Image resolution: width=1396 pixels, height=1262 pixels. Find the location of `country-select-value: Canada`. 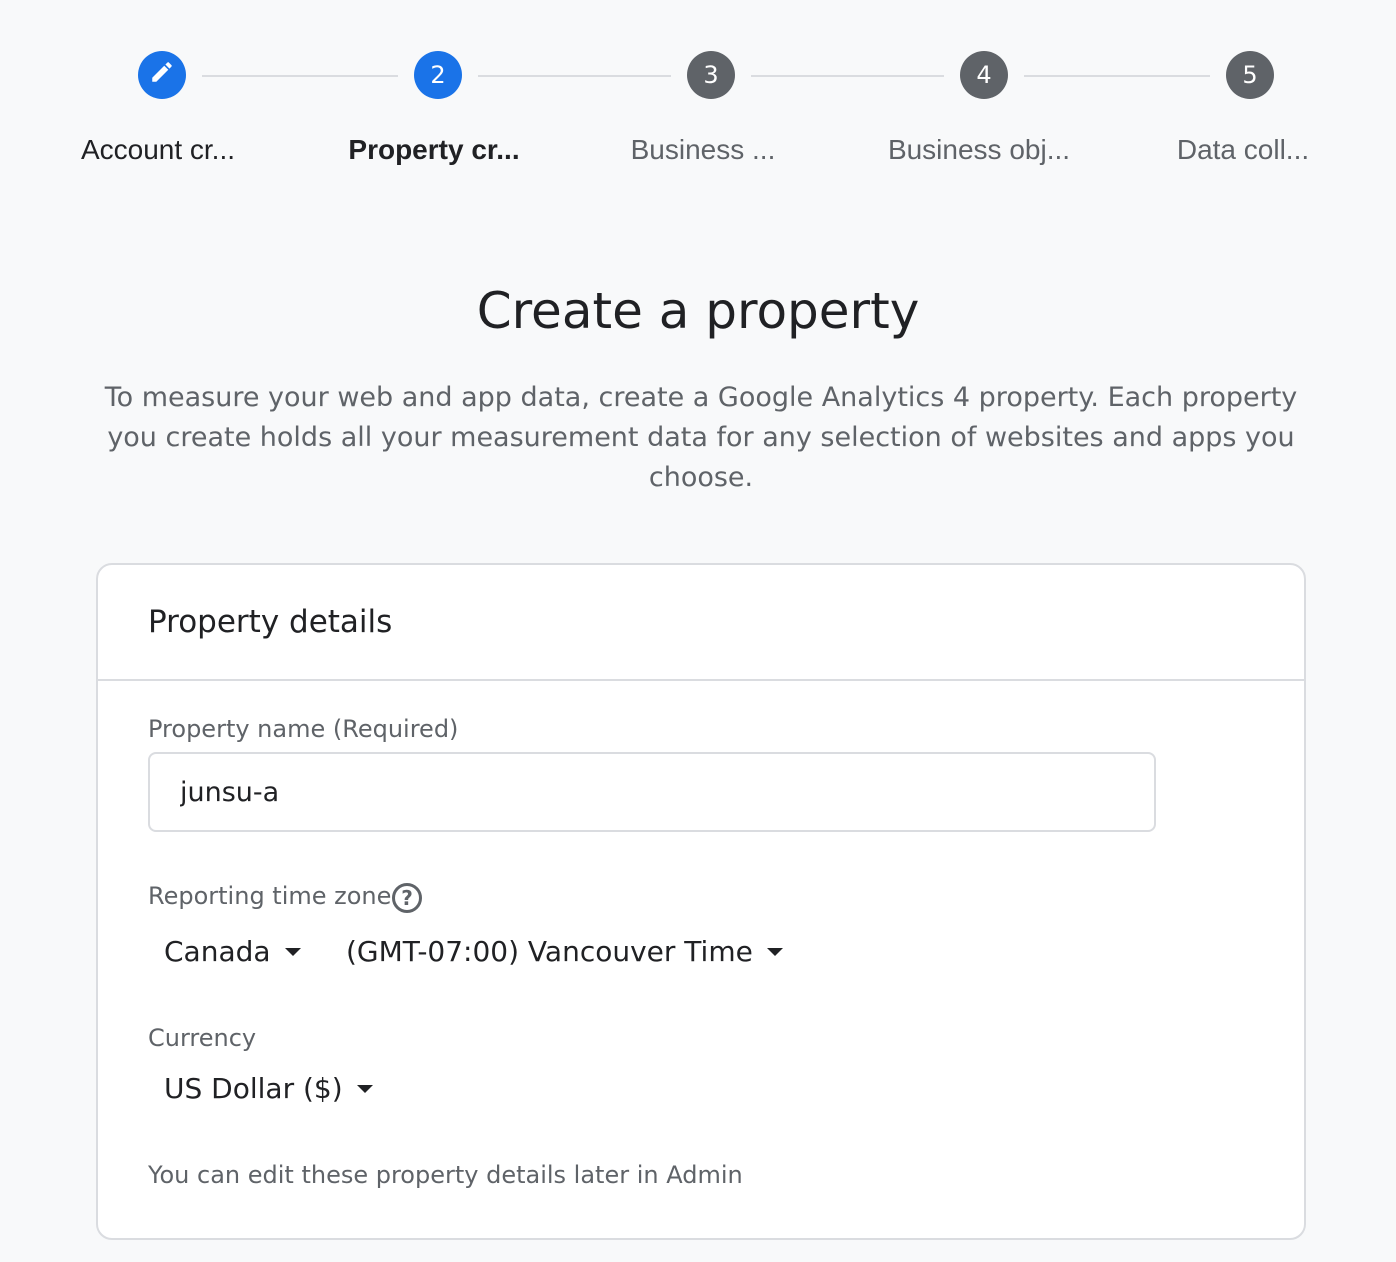

country-select-value: Canada is located at coordinates (217, 951).